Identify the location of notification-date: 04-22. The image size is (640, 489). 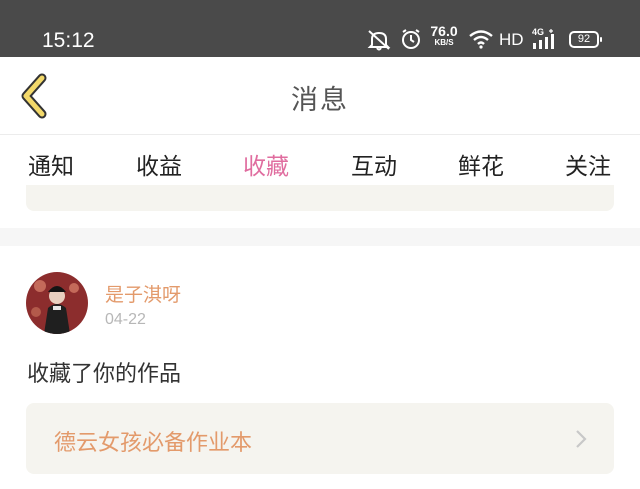
(125, 319).